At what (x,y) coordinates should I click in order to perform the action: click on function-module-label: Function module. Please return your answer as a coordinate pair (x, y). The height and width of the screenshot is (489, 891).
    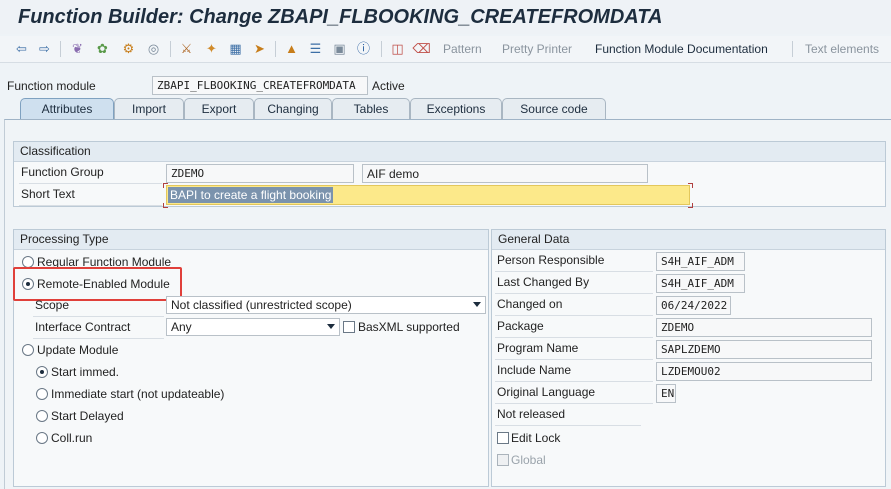
    Looking at the image, I should click on (51, 86).